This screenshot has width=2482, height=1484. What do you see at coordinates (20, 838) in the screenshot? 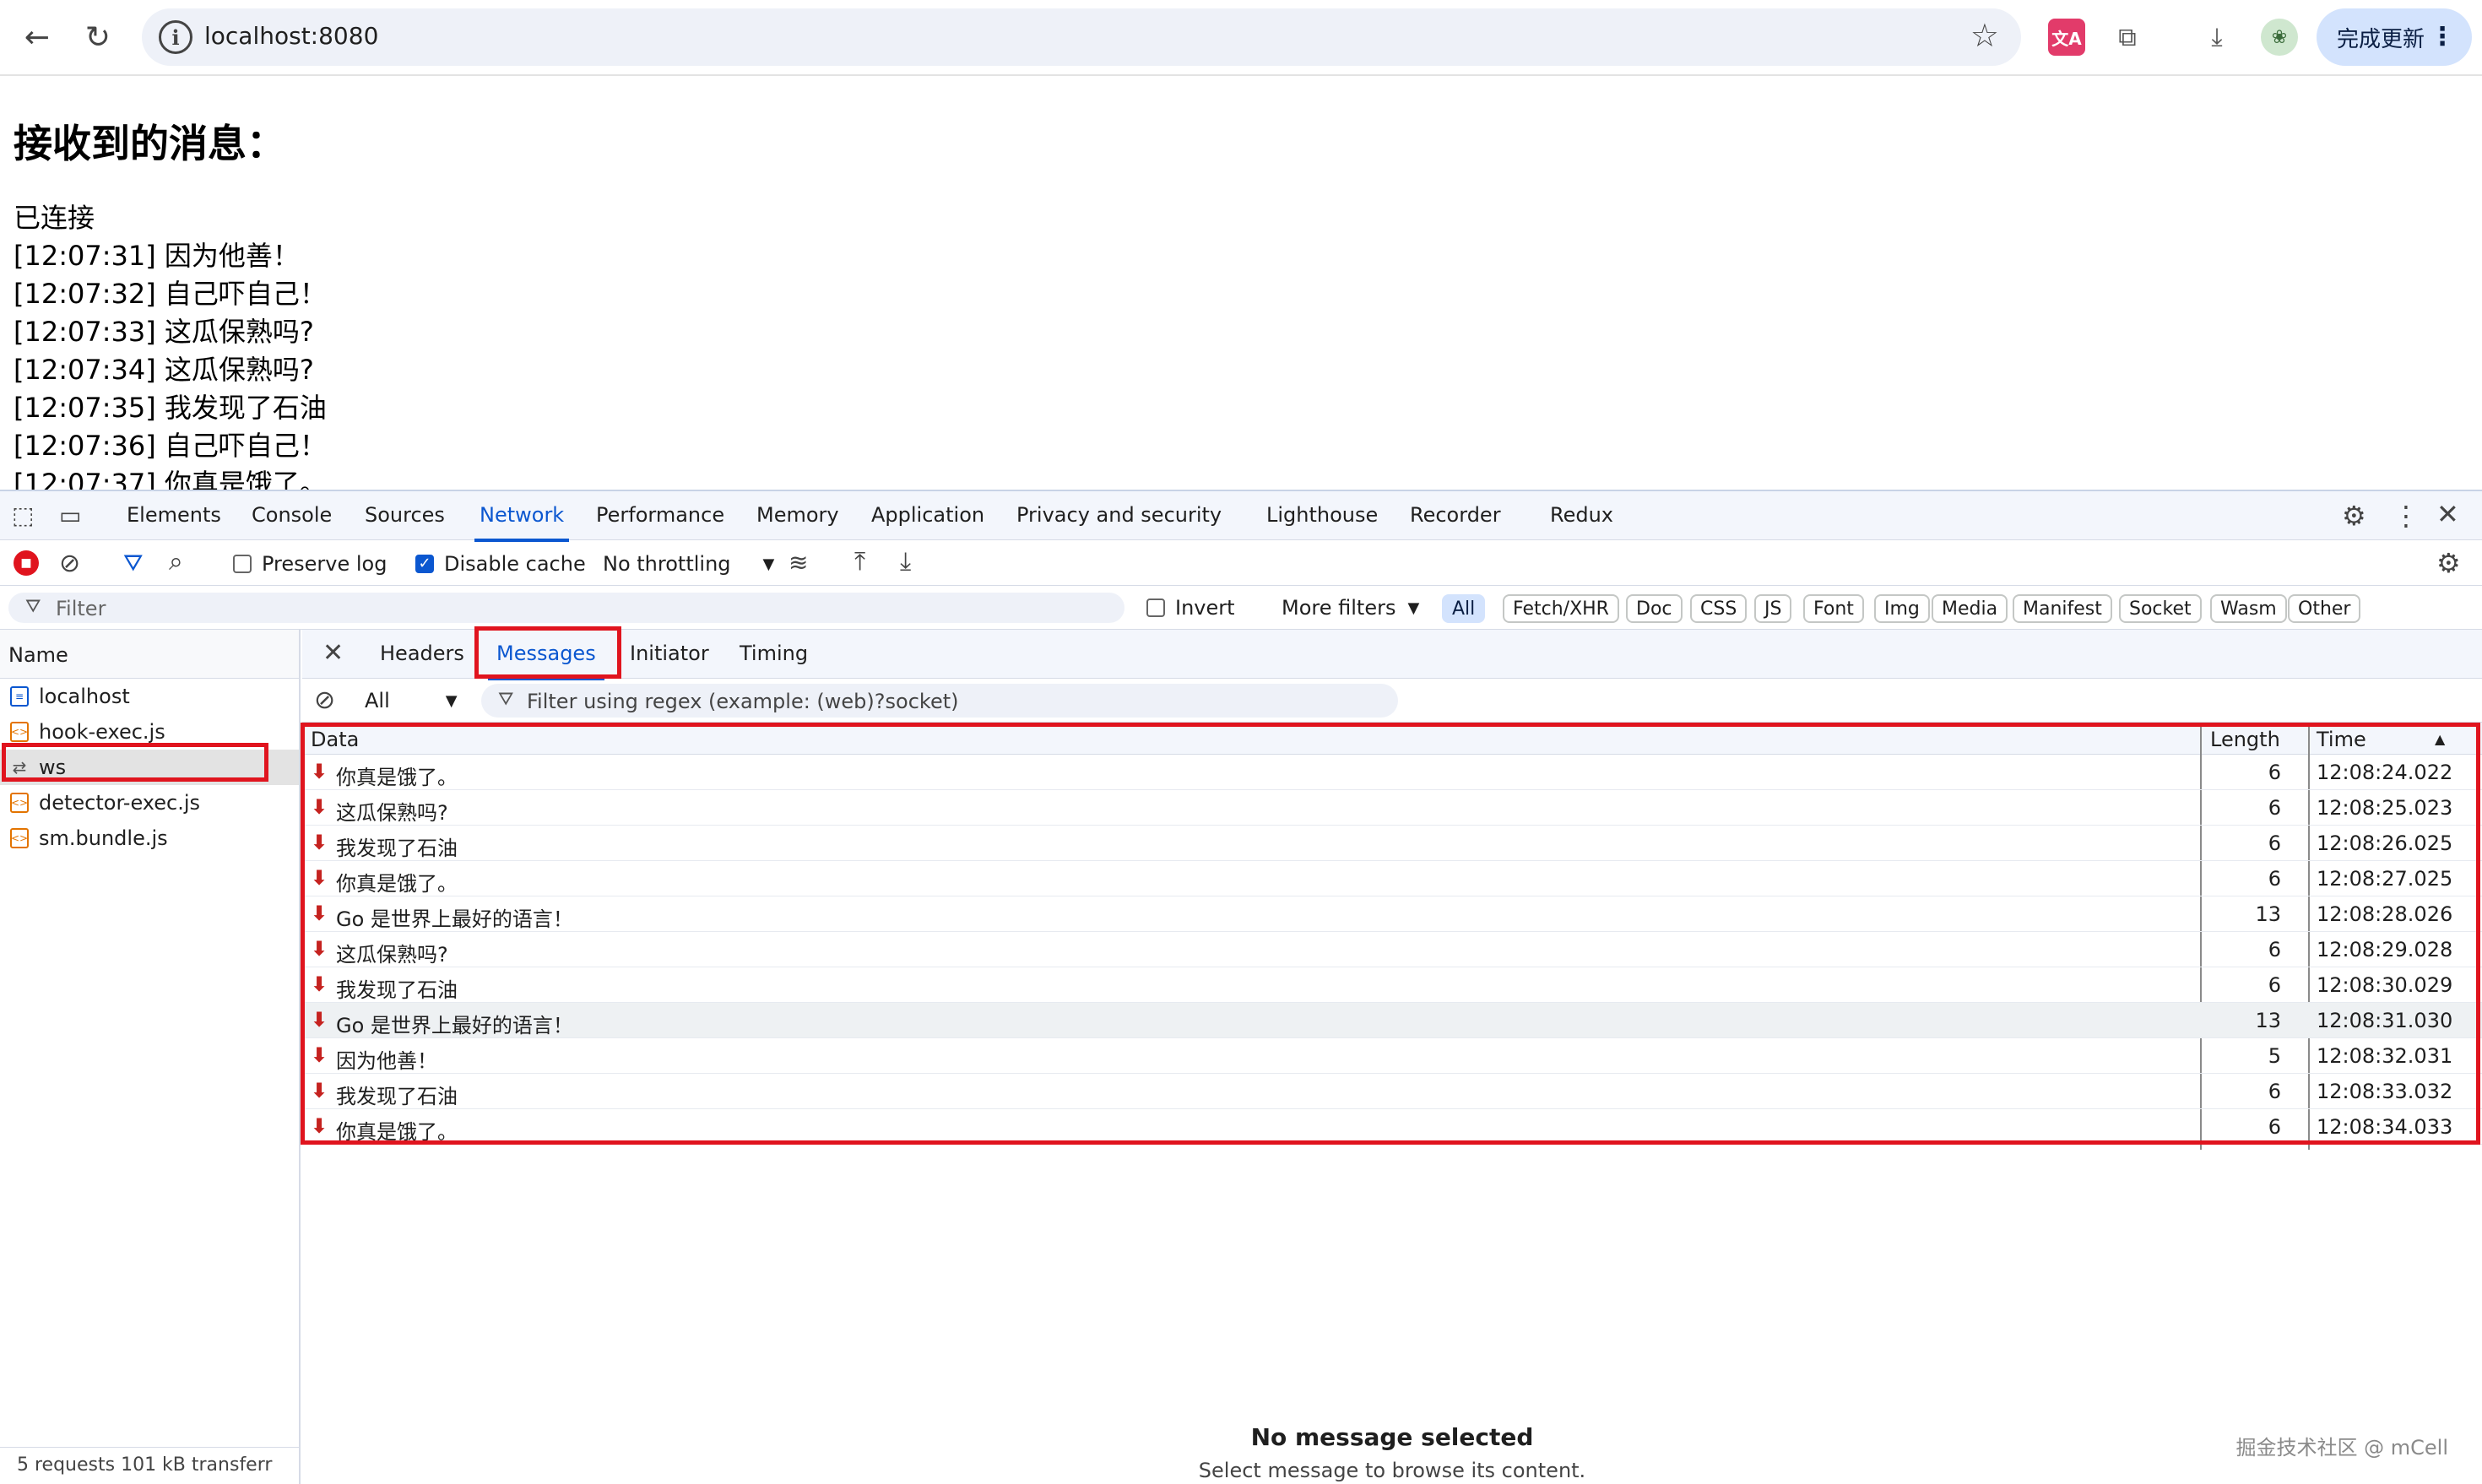
I see `script-icon: <>` at bounding box center [20, 838].